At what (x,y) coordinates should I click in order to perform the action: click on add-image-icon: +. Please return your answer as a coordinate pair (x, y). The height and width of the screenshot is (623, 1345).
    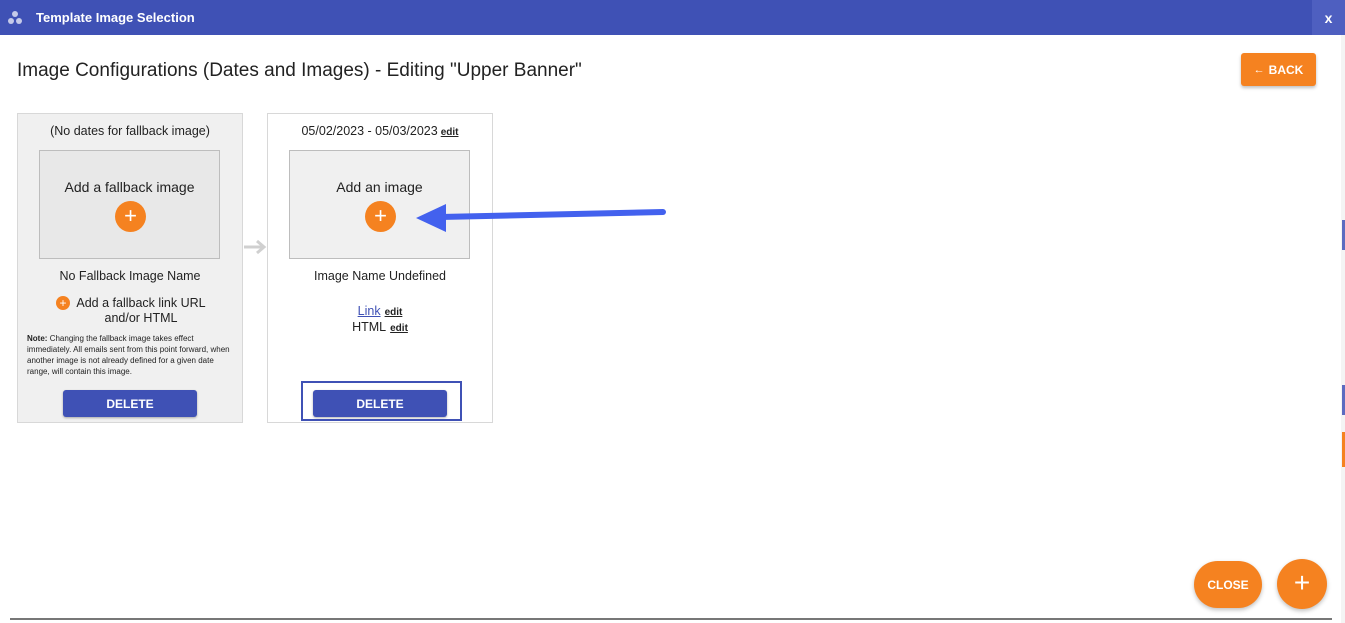
    Looking at the image, I should click on (380, 216).